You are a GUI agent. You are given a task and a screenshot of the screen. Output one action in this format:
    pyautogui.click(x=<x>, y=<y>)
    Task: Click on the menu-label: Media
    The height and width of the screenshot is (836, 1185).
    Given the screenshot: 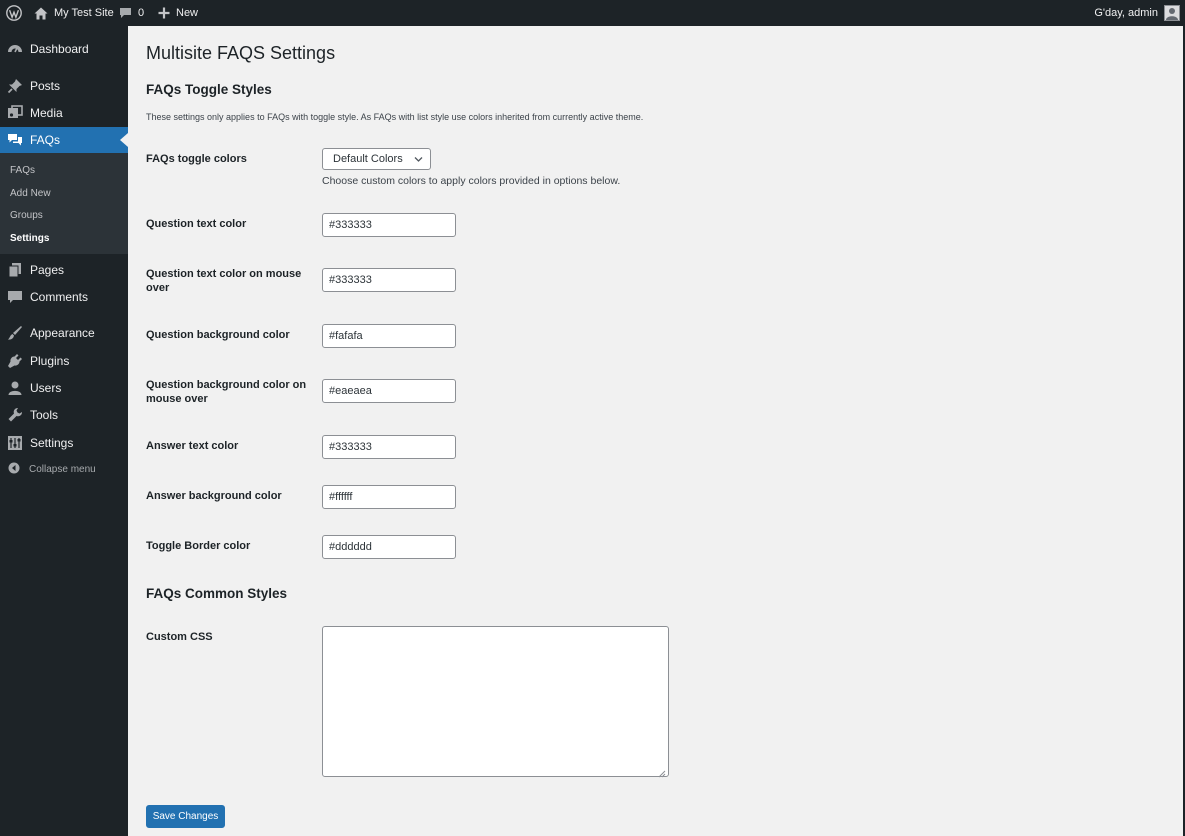 What is the action you would take?
    pyautogui.click(x=46, y=113)
    